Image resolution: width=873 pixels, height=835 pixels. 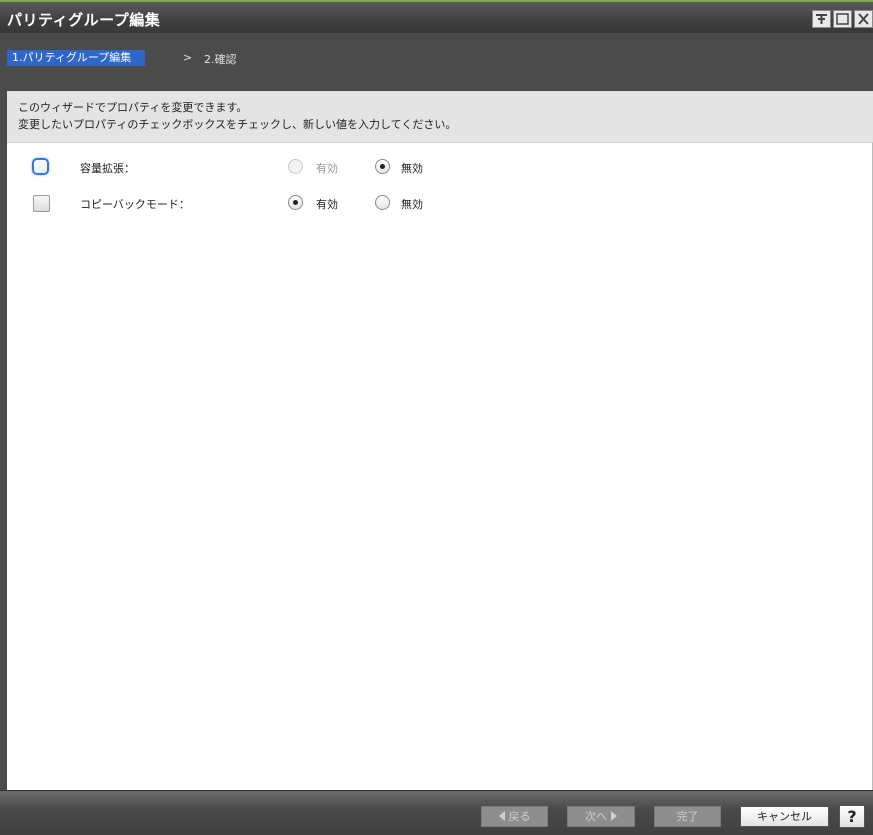 I want to click on pin-icon, so click(x=821, y=19).